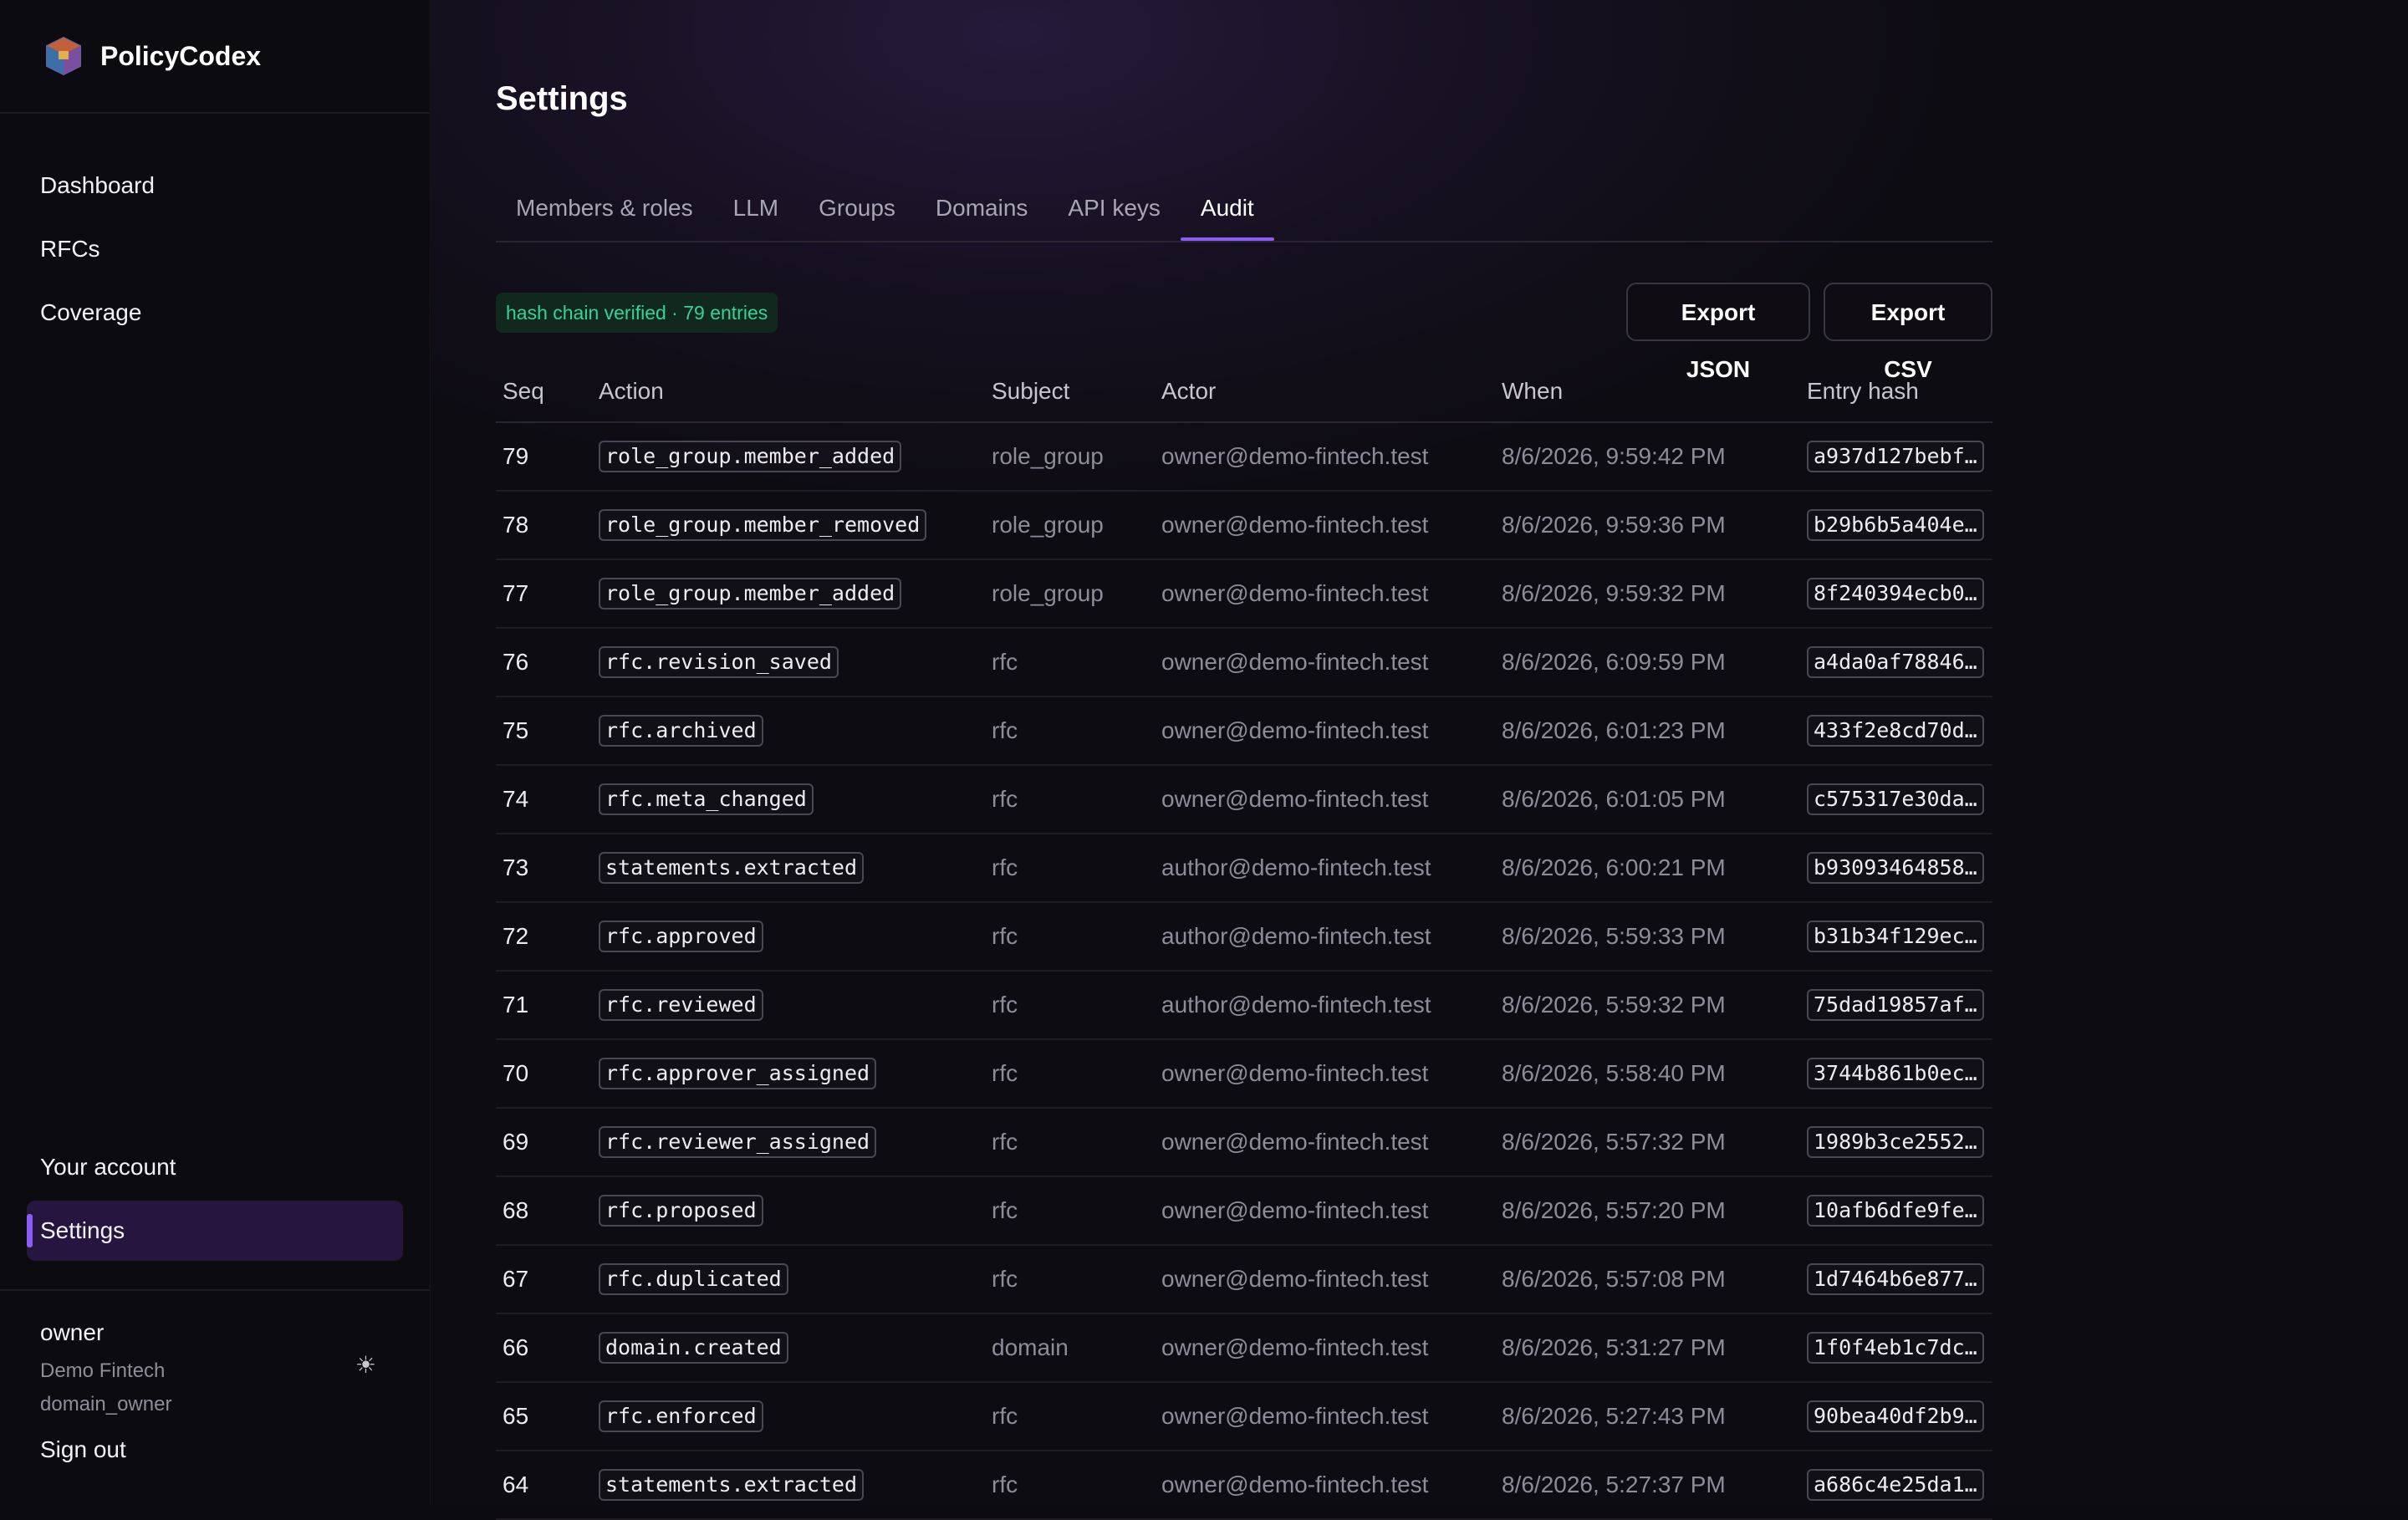  I want to click on action-cell: rfc.duplicated, so click(789, 1279).